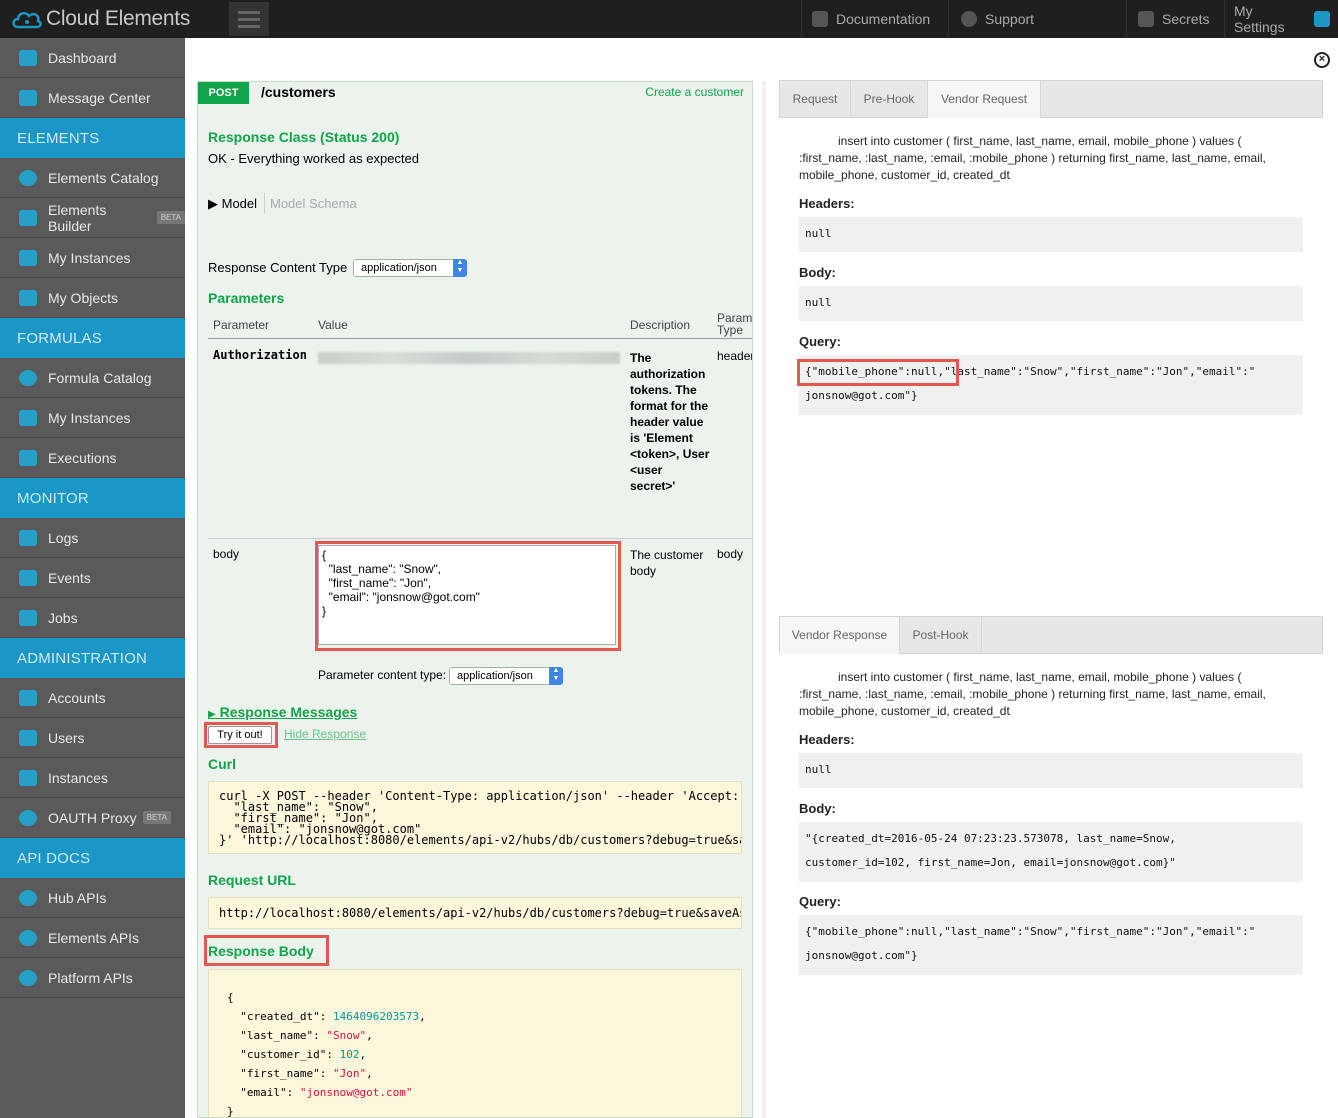 Image resolution: width=1338 pixels, height=1118 pixels. I want to click on sidebar-item-my-instances: My Instances, so click(92, 258).